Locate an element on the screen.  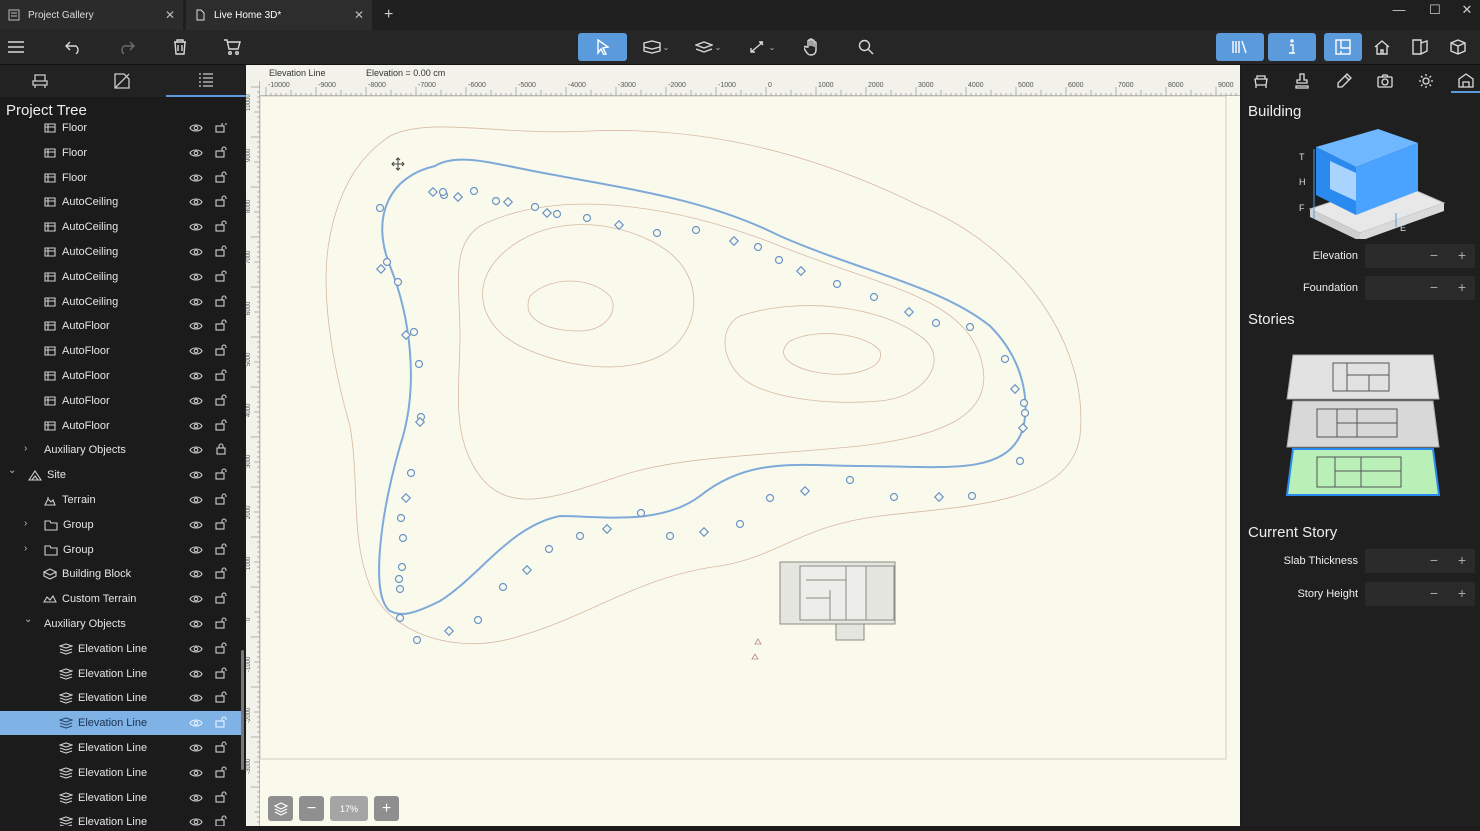
tree-scrollbar is located at coordinates (242, 710).